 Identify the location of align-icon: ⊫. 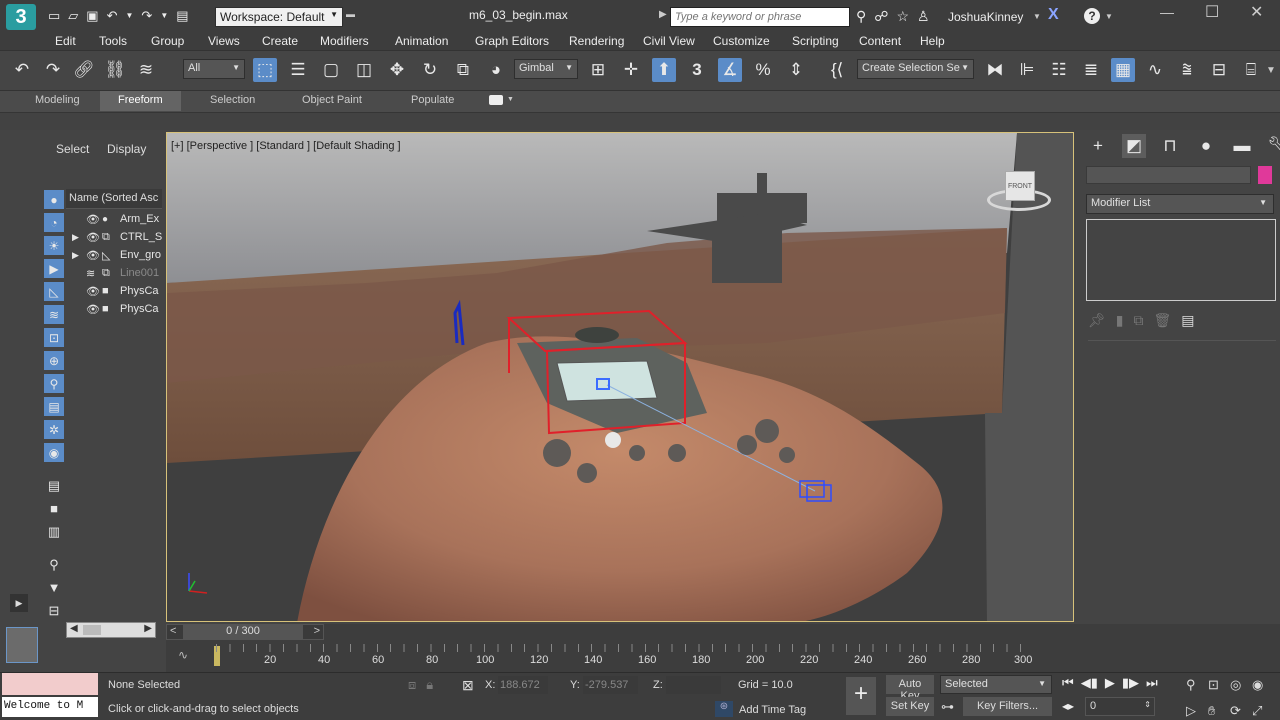
(1027, 70).